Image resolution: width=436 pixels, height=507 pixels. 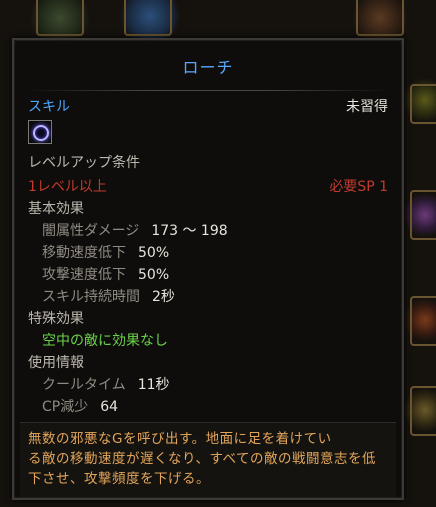 I want to click on skill-type-row: スキル 未習得, so click(x=208, y=106).